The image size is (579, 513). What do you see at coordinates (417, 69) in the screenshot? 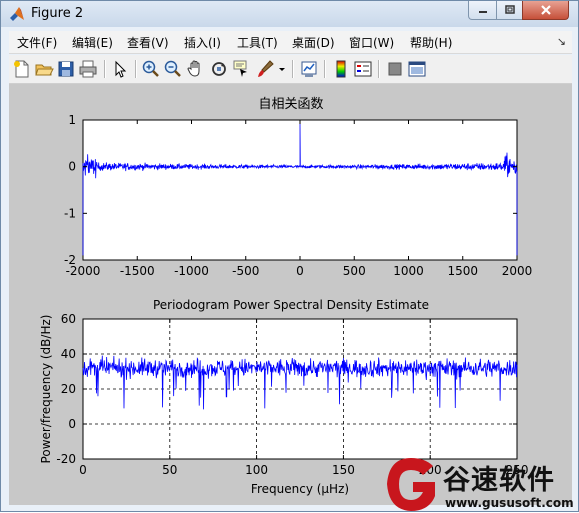
I see `show-plot-tools-icon` at bounding box center [417, 69].